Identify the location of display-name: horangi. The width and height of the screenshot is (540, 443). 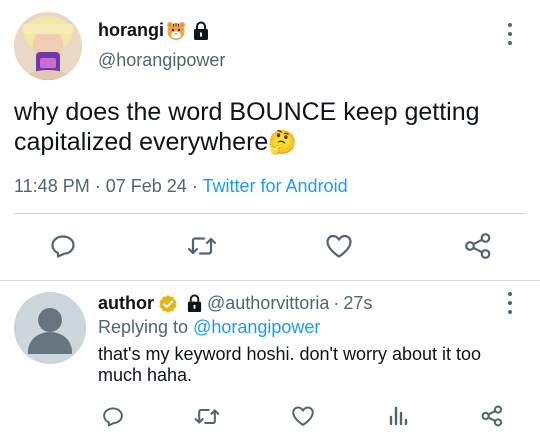
(154, 30).